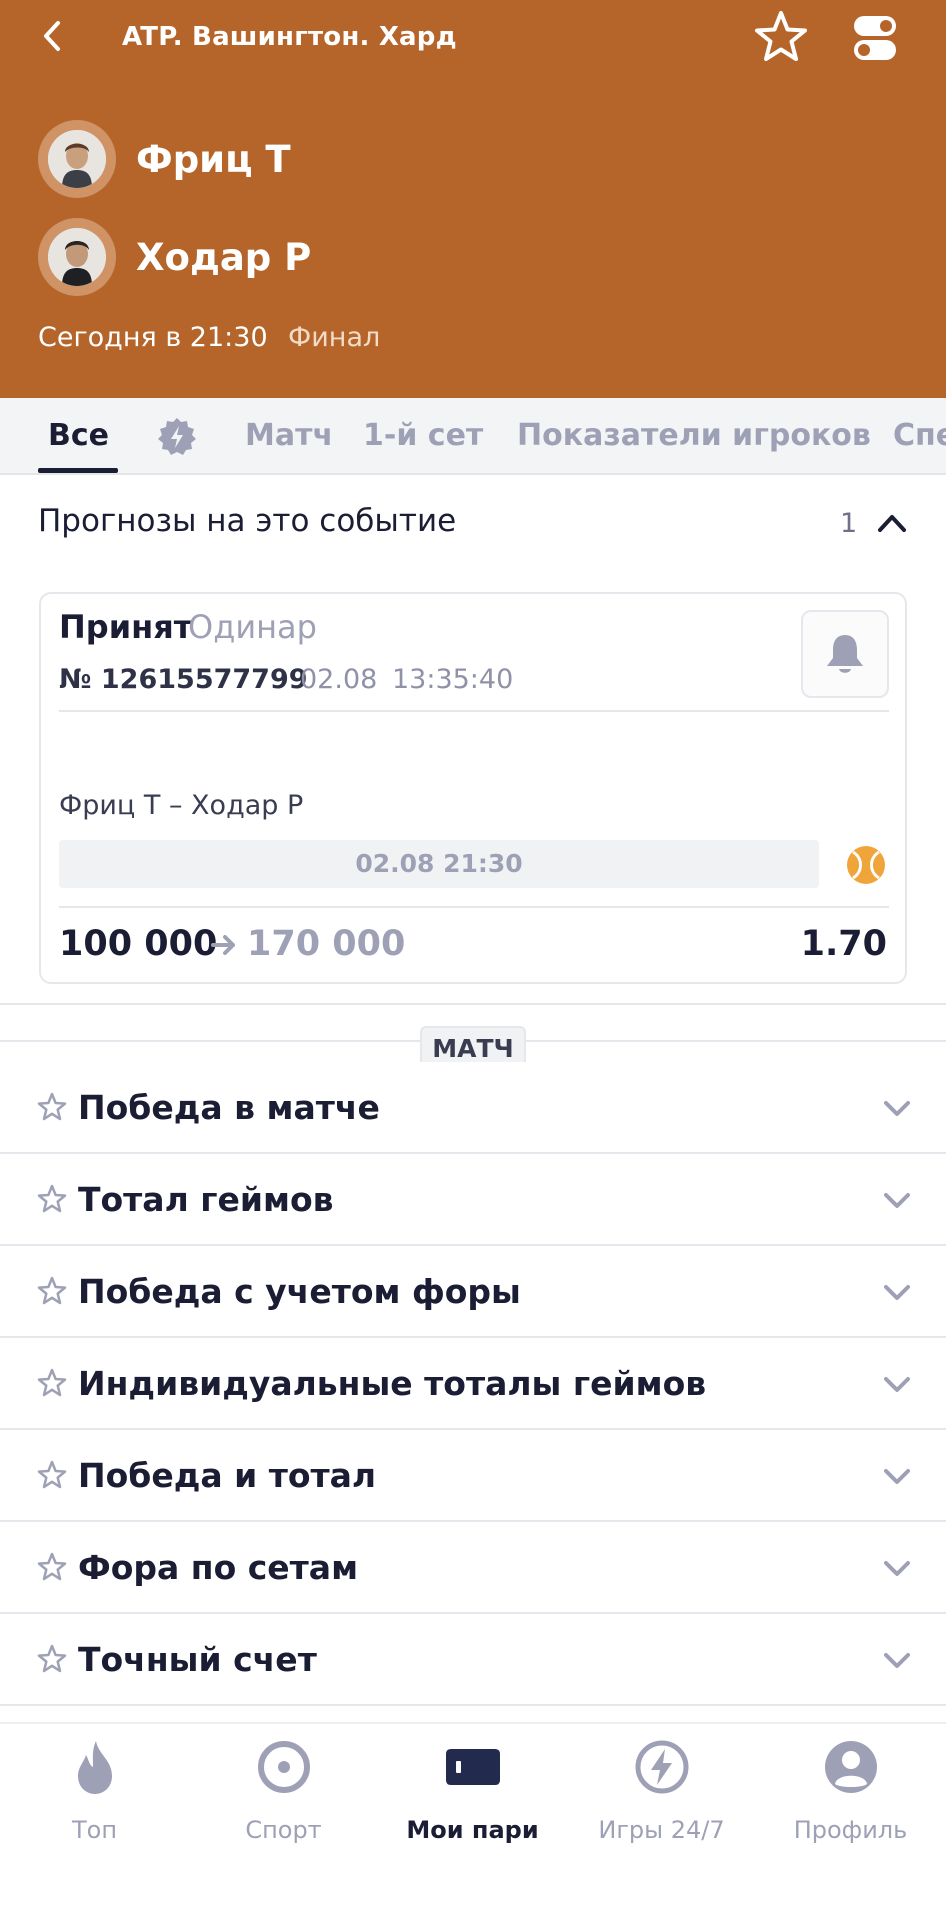 Image resolution: width=946 pixels, height=1920 pixels. I want to click on nav-top: Топ, so click(94, 1794).